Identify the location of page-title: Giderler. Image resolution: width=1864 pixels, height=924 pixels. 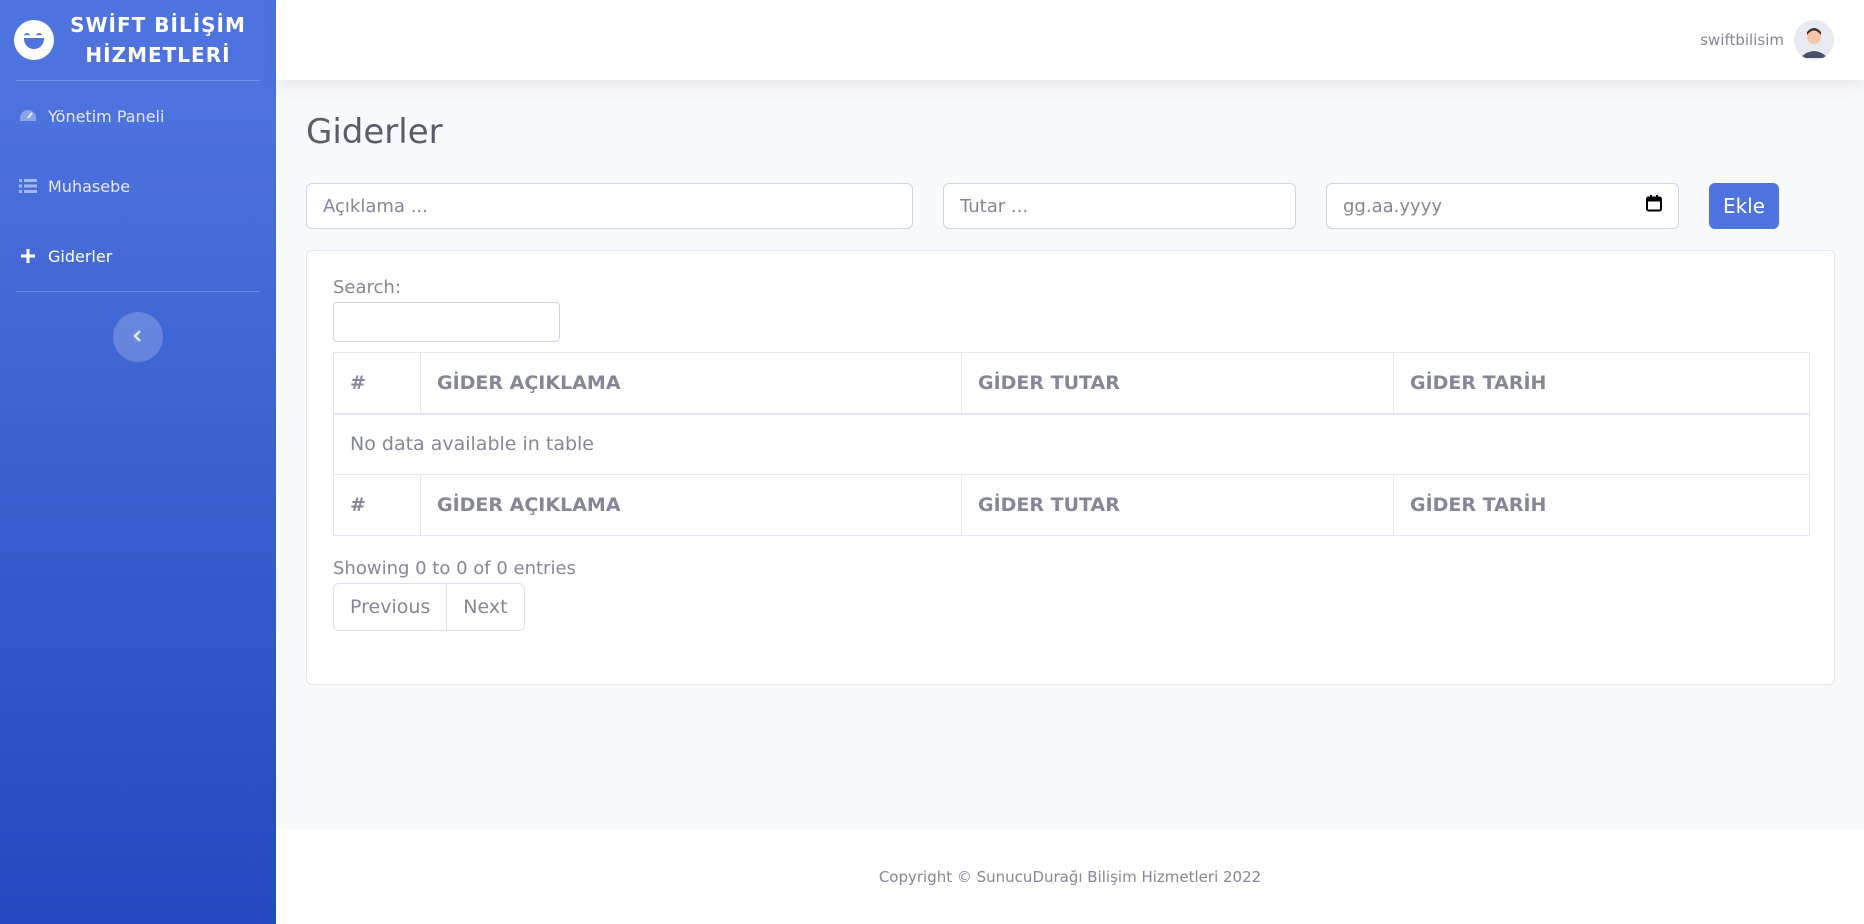
(374, 132).